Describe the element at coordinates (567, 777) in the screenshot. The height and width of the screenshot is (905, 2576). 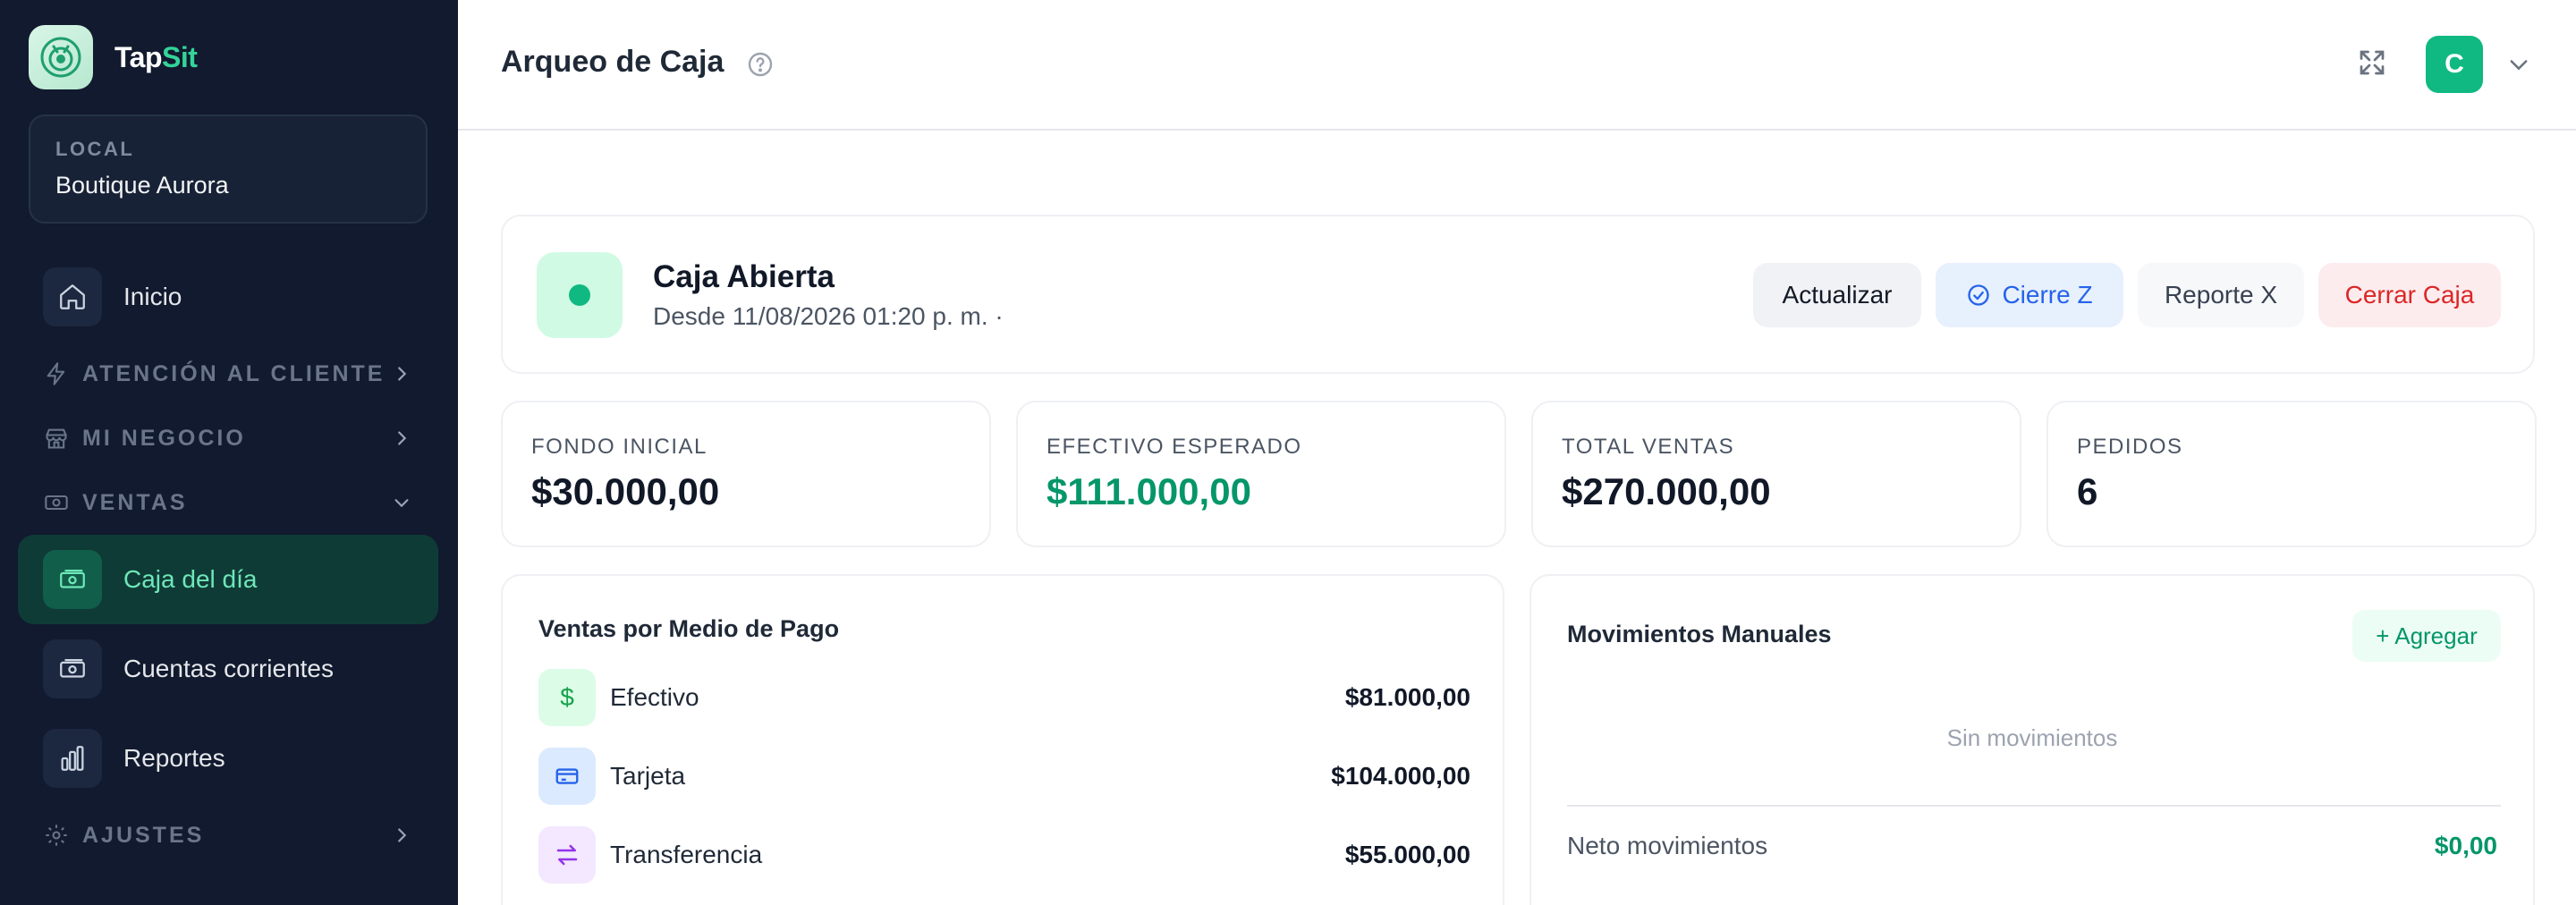
I see `credit-card-icon` at that location.